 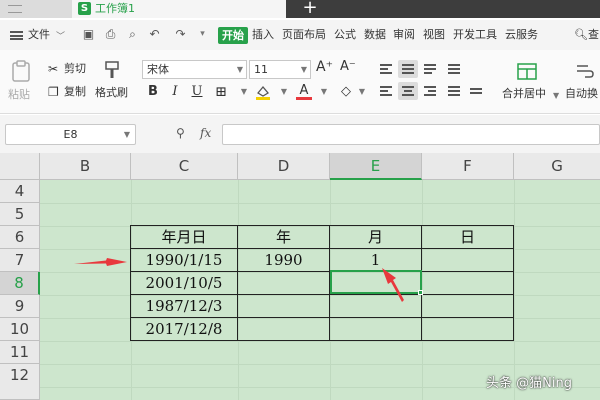 What do you see at coordinates (194, 69) in the screenshot?
I see `font-name-select: 宋体 ▼` at bounding box center [194, 69].